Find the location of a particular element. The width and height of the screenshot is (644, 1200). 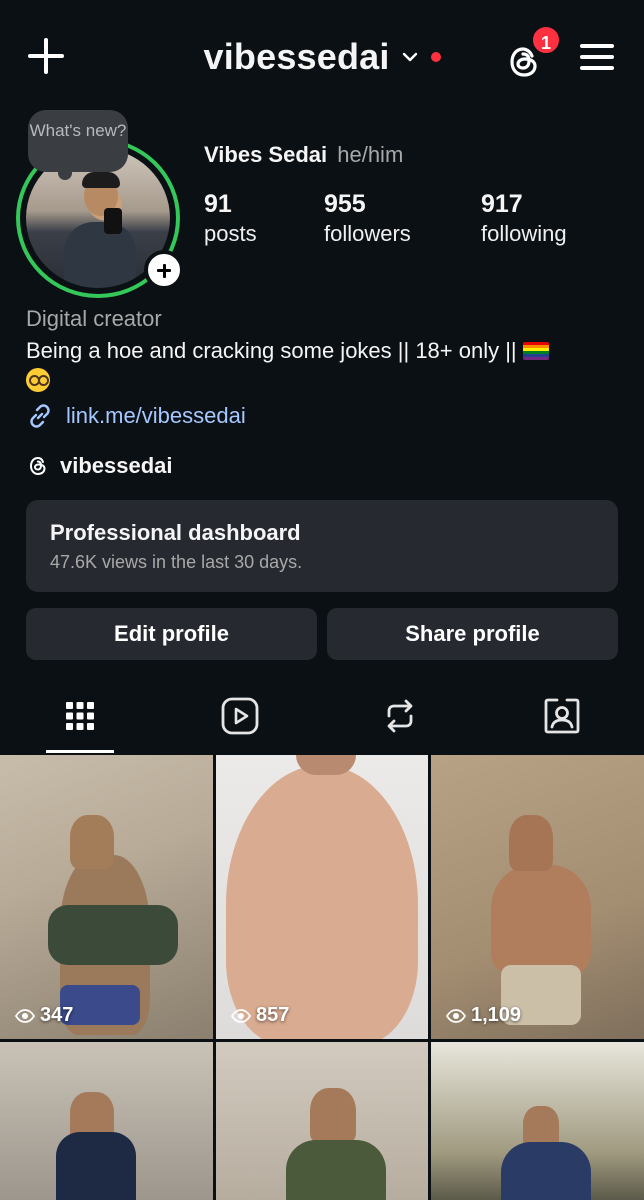

tagged-icon is located at coordinates (562, 716).